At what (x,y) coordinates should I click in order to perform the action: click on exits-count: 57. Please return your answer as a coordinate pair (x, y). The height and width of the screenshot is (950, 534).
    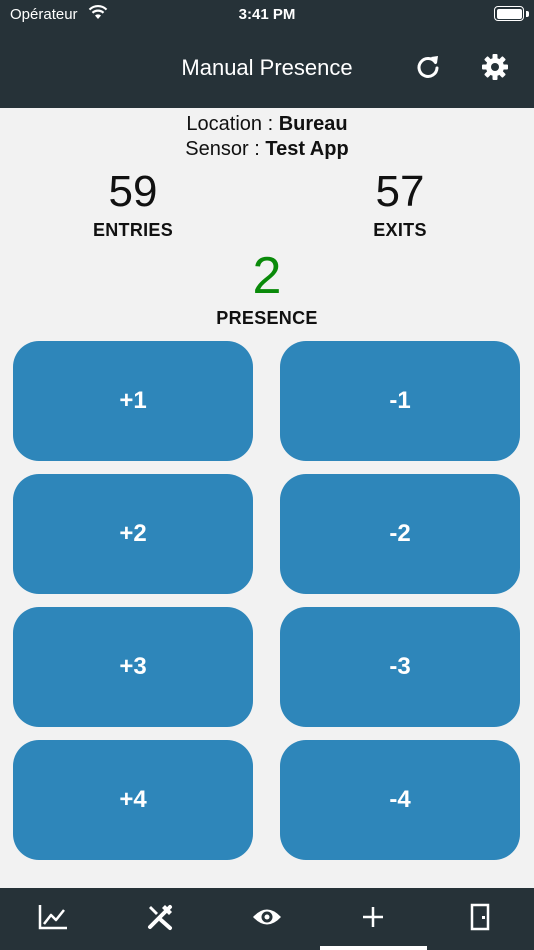
    Looking at the image, I should click on (400, 191).